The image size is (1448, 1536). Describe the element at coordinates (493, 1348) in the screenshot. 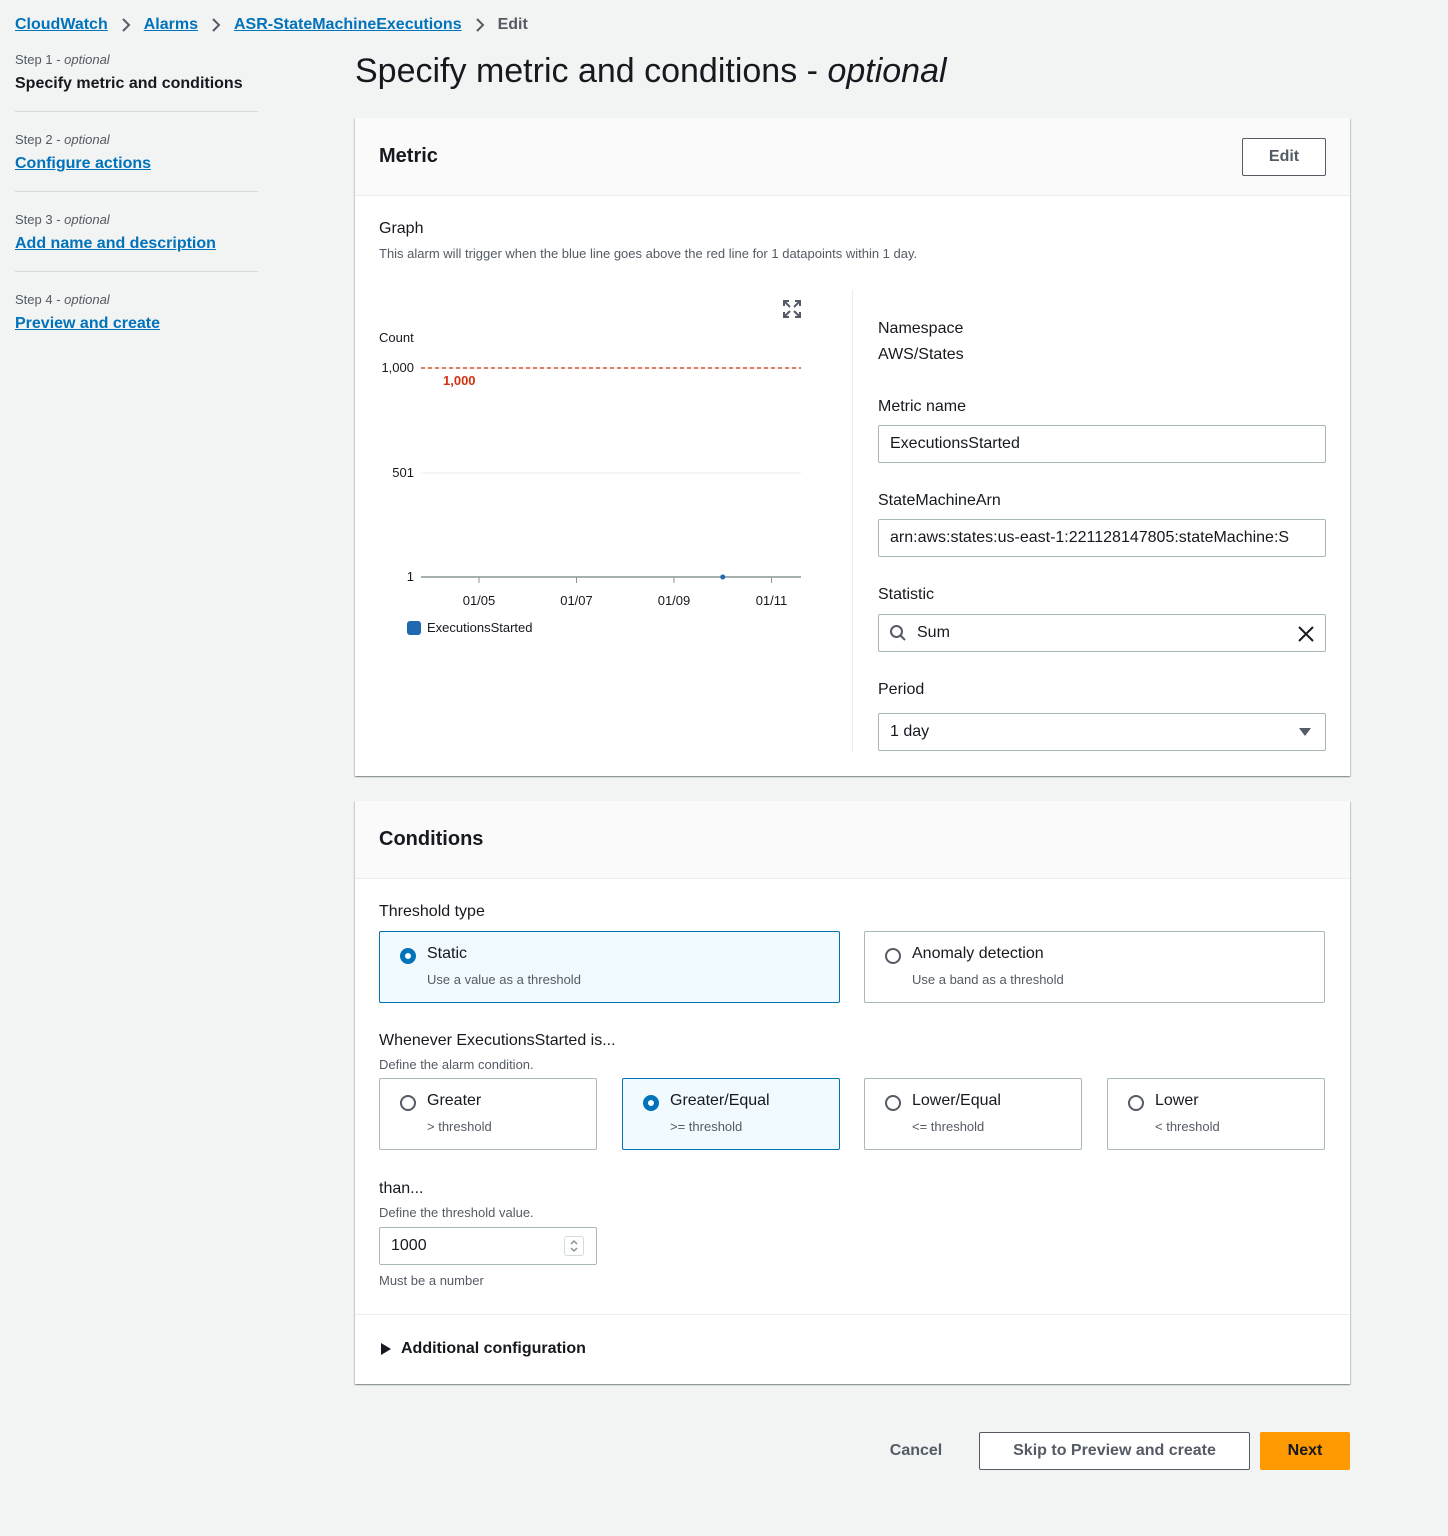

I see `additional-configuration-label: Additional configuration` at that location.